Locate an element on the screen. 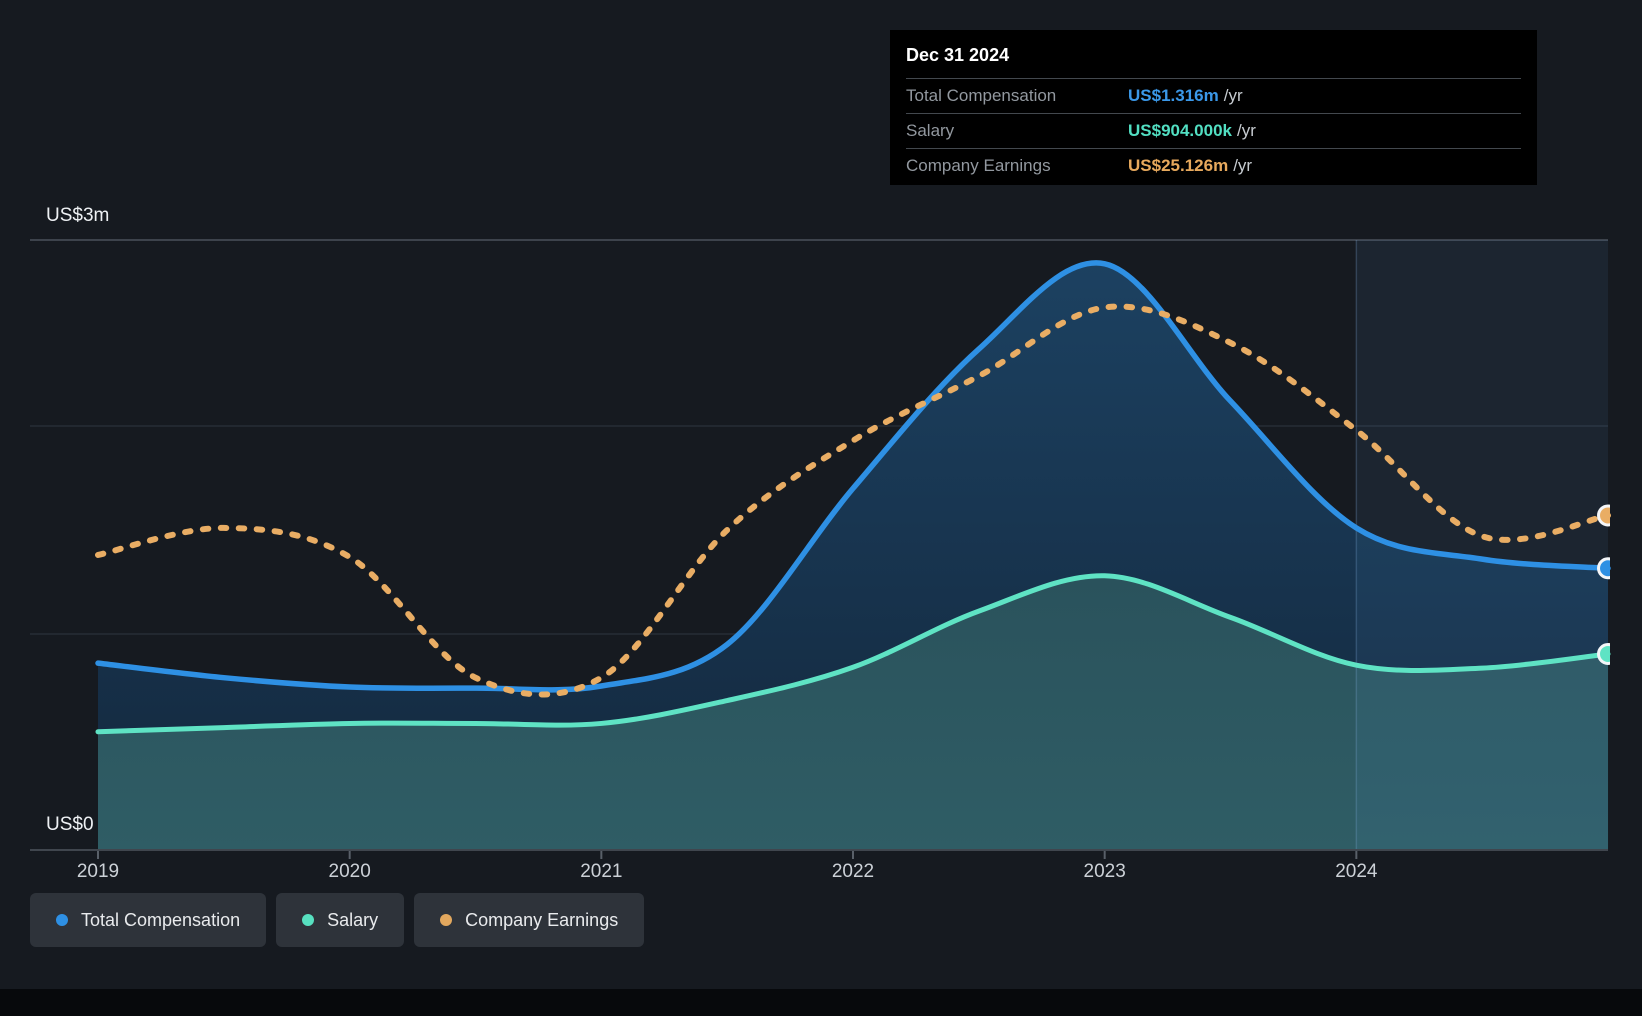 This screenshot has height=1016, width=1642. salary-endpoint is located at coordinates (1603, 653).